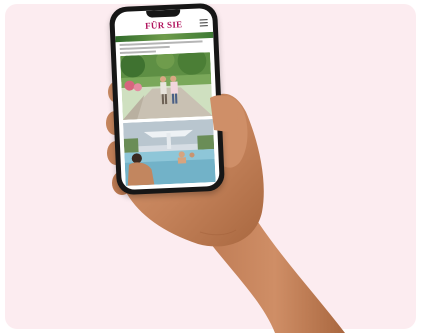 This screenshot has height=333, width=421. I want to click on hamburger-menu-icon, so click(203, 23).